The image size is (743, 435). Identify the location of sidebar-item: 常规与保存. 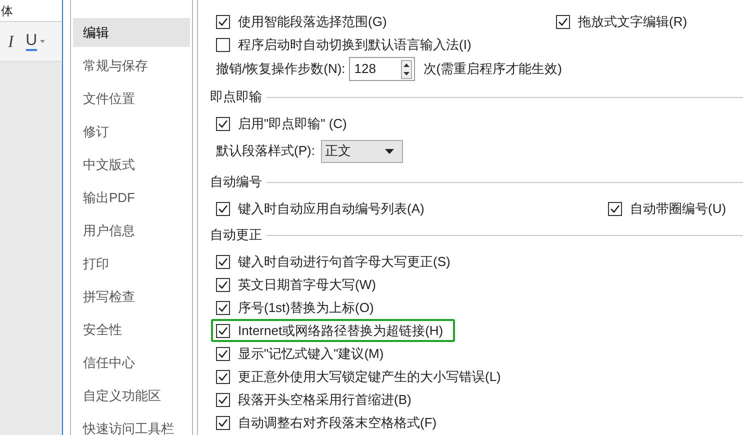
(131, 65).